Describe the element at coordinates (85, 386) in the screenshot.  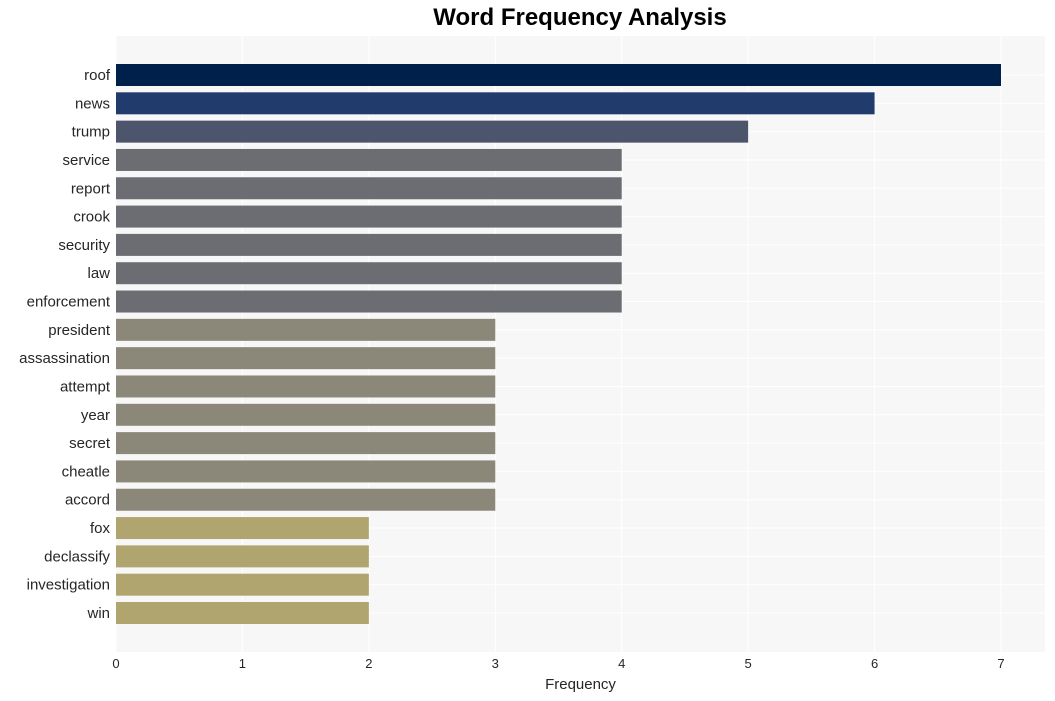
I see `y-tick-label: attempt` at that location.